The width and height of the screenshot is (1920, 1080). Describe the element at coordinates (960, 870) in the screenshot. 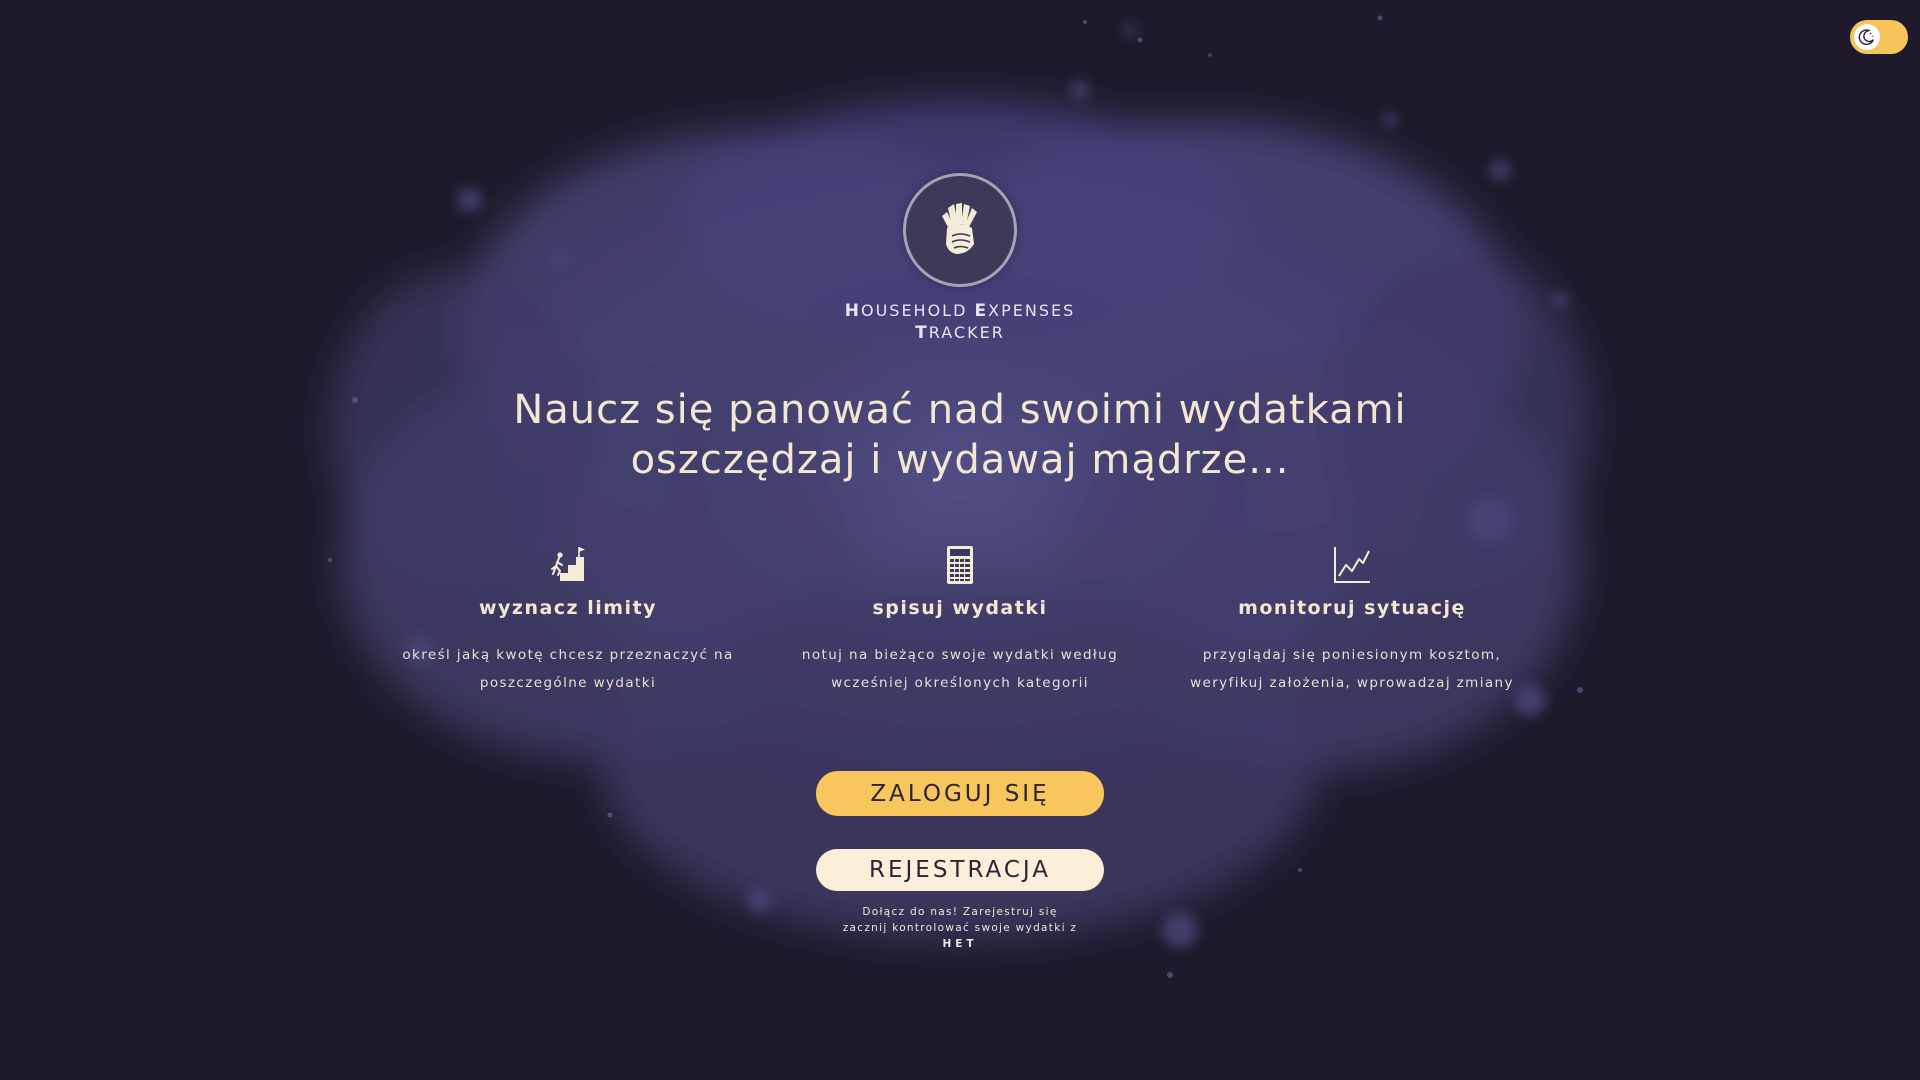

I see `register-button: REJESTRACJA` at that location.